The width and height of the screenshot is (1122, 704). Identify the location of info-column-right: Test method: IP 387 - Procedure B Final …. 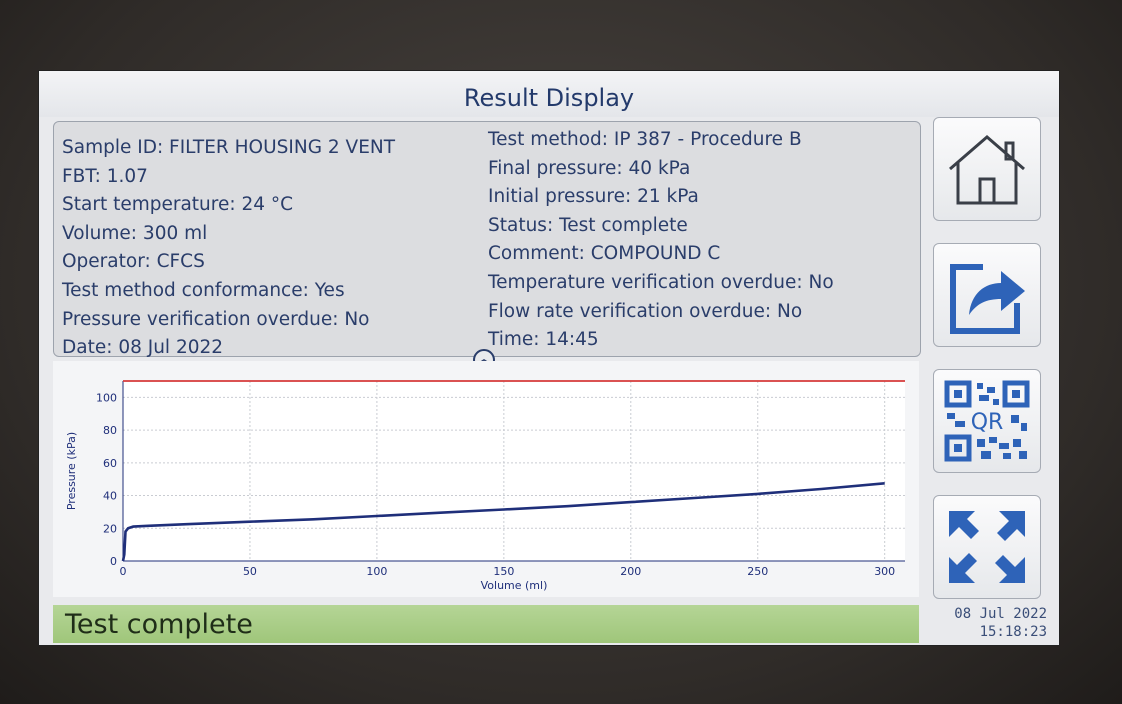
(661, 240).